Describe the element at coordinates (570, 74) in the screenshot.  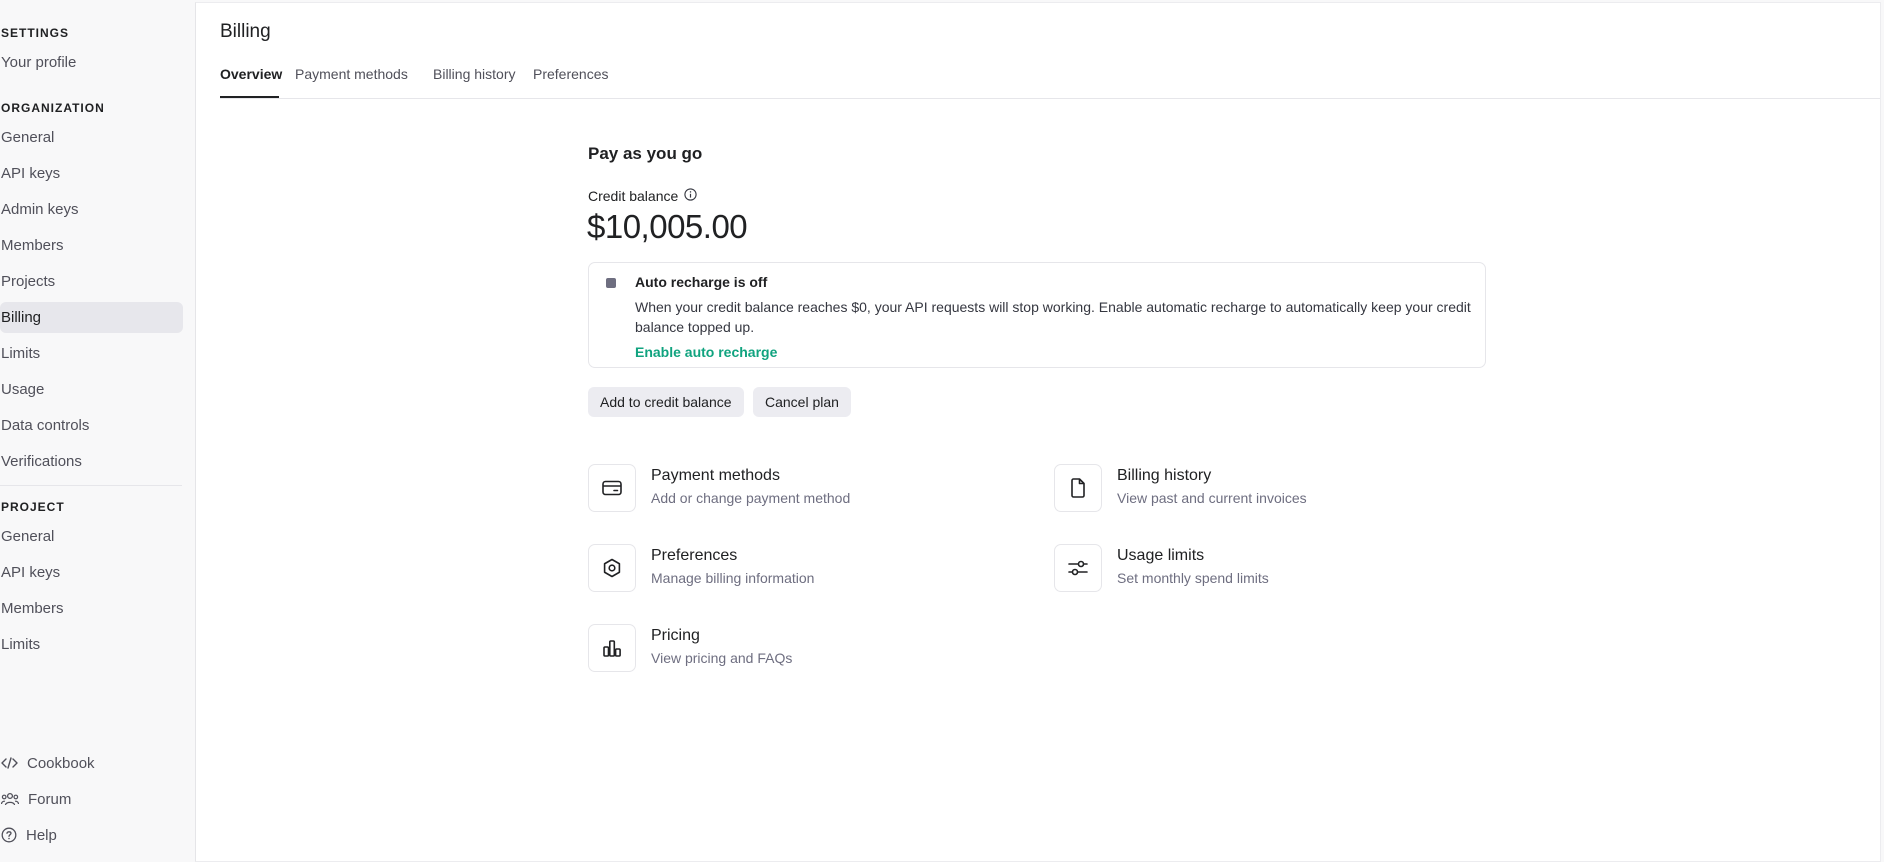
I see `tab-preferences: Preferences` at that location.